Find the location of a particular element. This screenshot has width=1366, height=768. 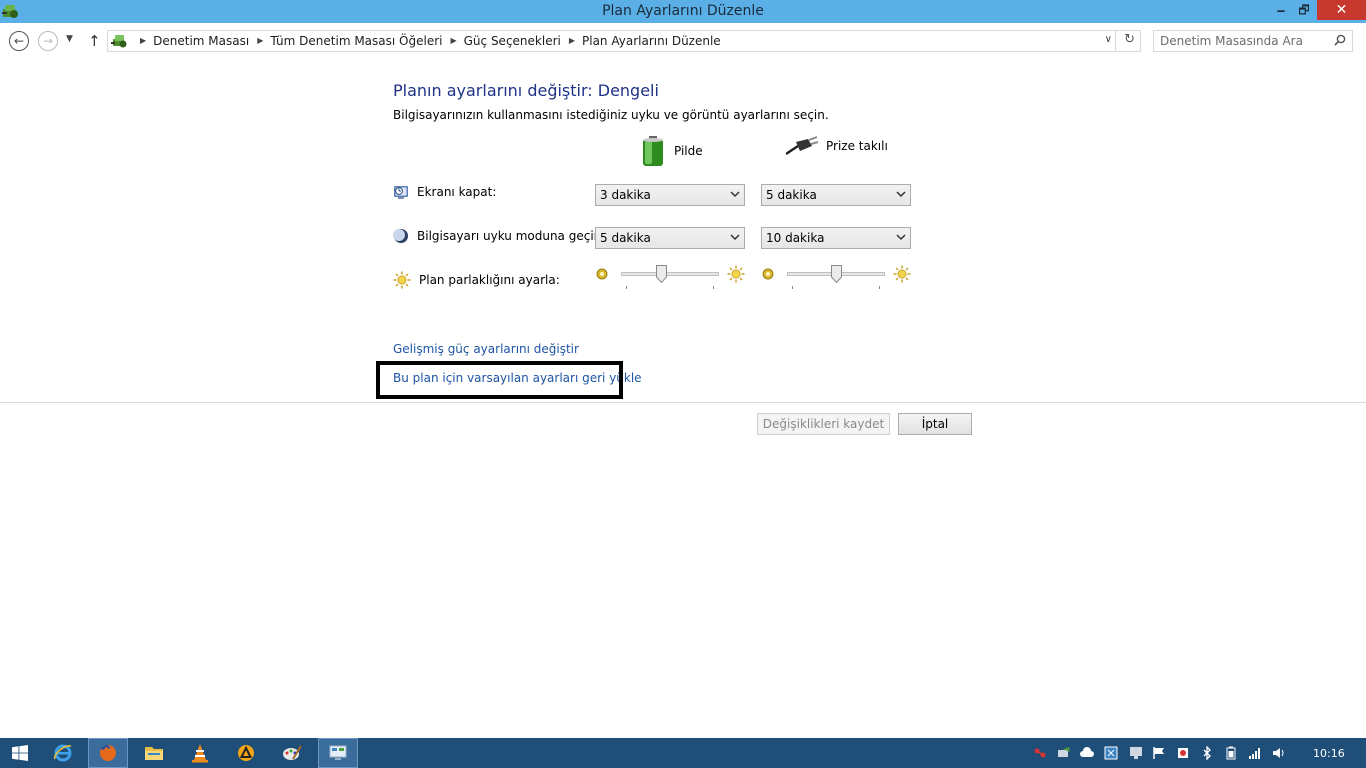

back-button: ← is located at coordinates (19, 41).